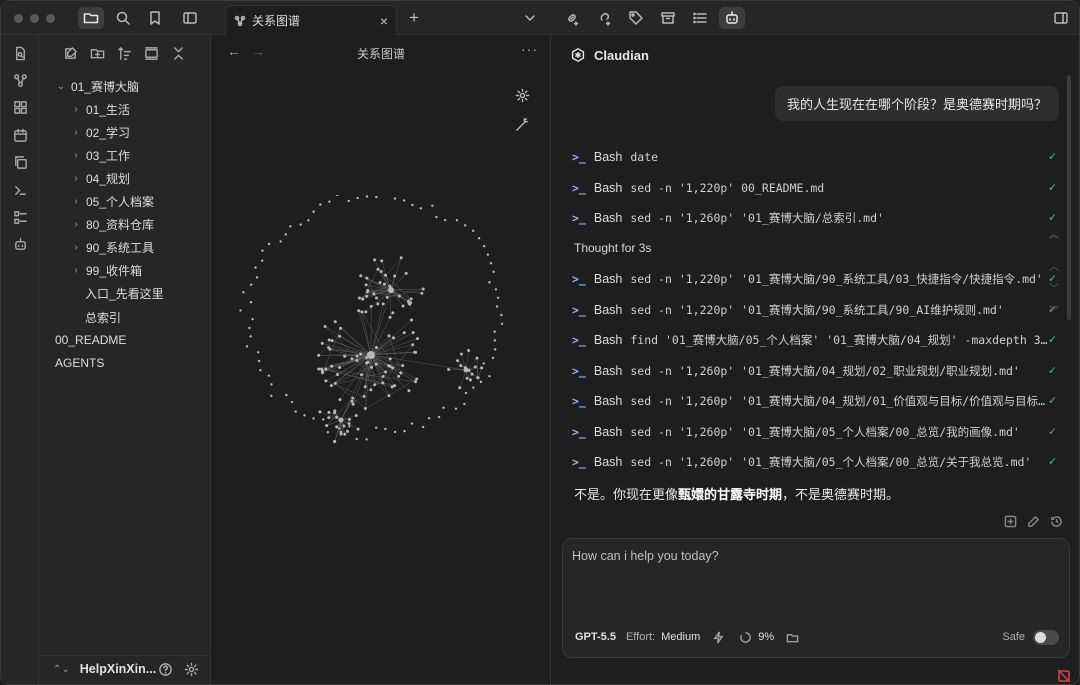 This screenshot has height=685, width=1080. What do you see at coordinates (100, 109) in the screenshot?
I see `tree-item: › 01_生活` at bounding box center [100, 109].